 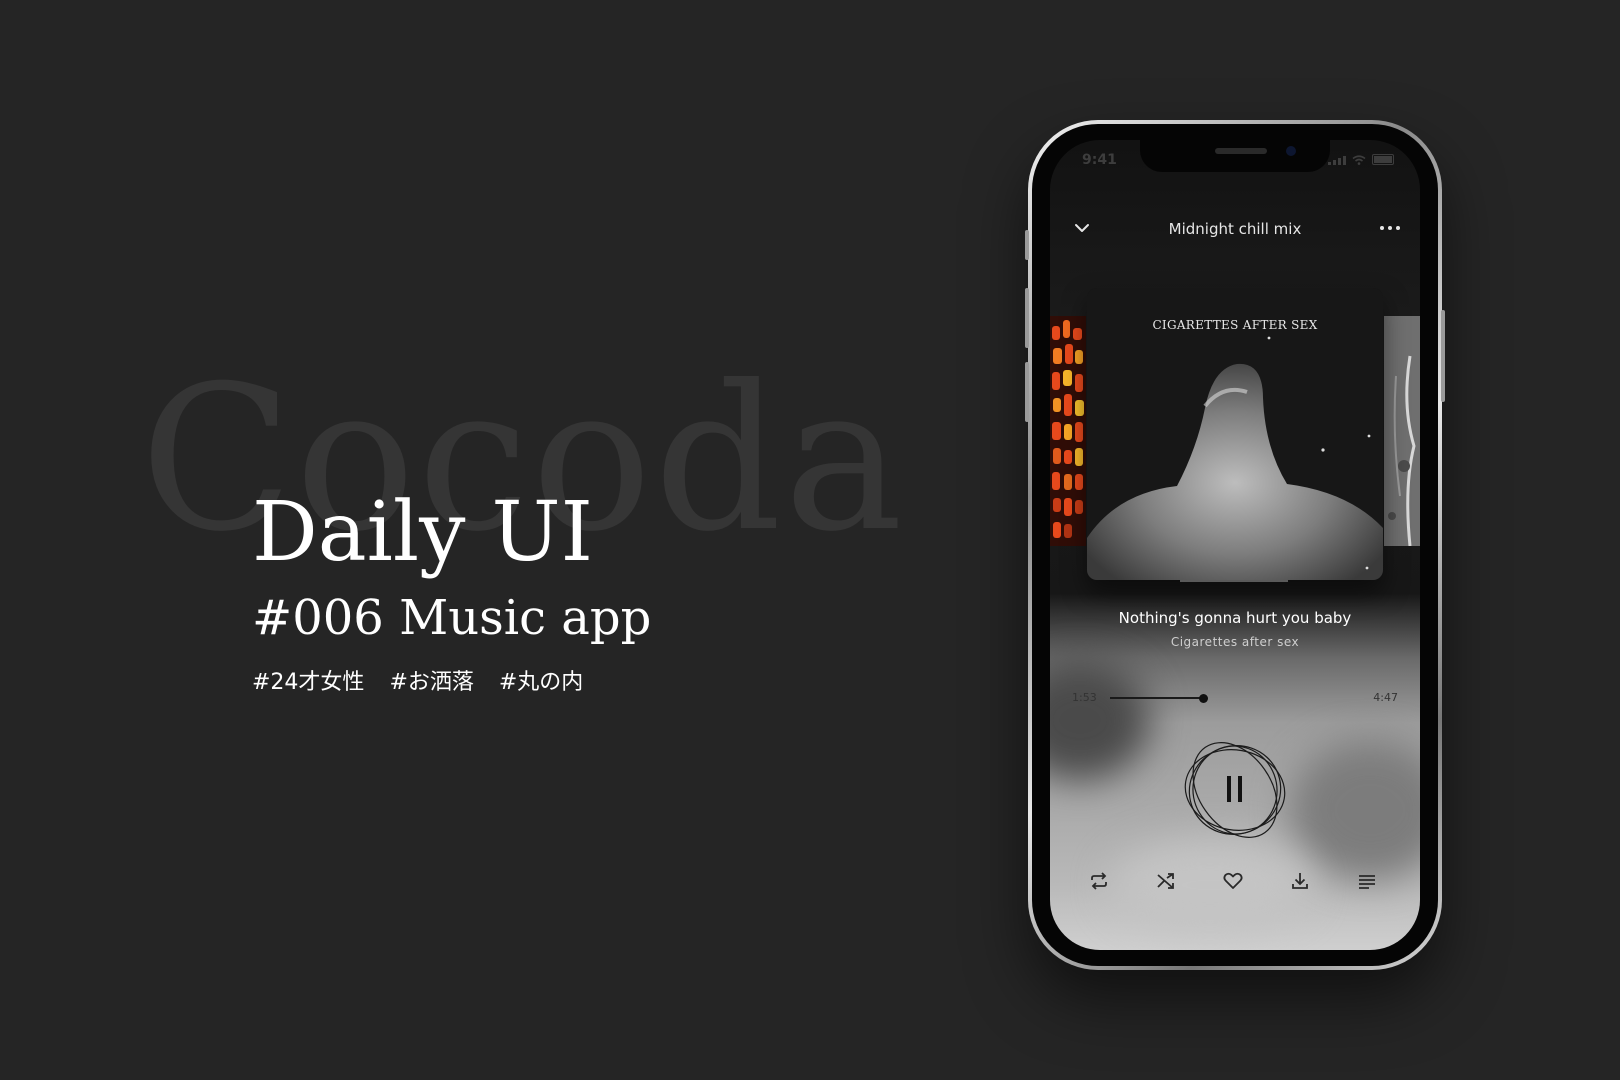 I want to click on hero-tag: #24才女性, so click(x=308, y=682).